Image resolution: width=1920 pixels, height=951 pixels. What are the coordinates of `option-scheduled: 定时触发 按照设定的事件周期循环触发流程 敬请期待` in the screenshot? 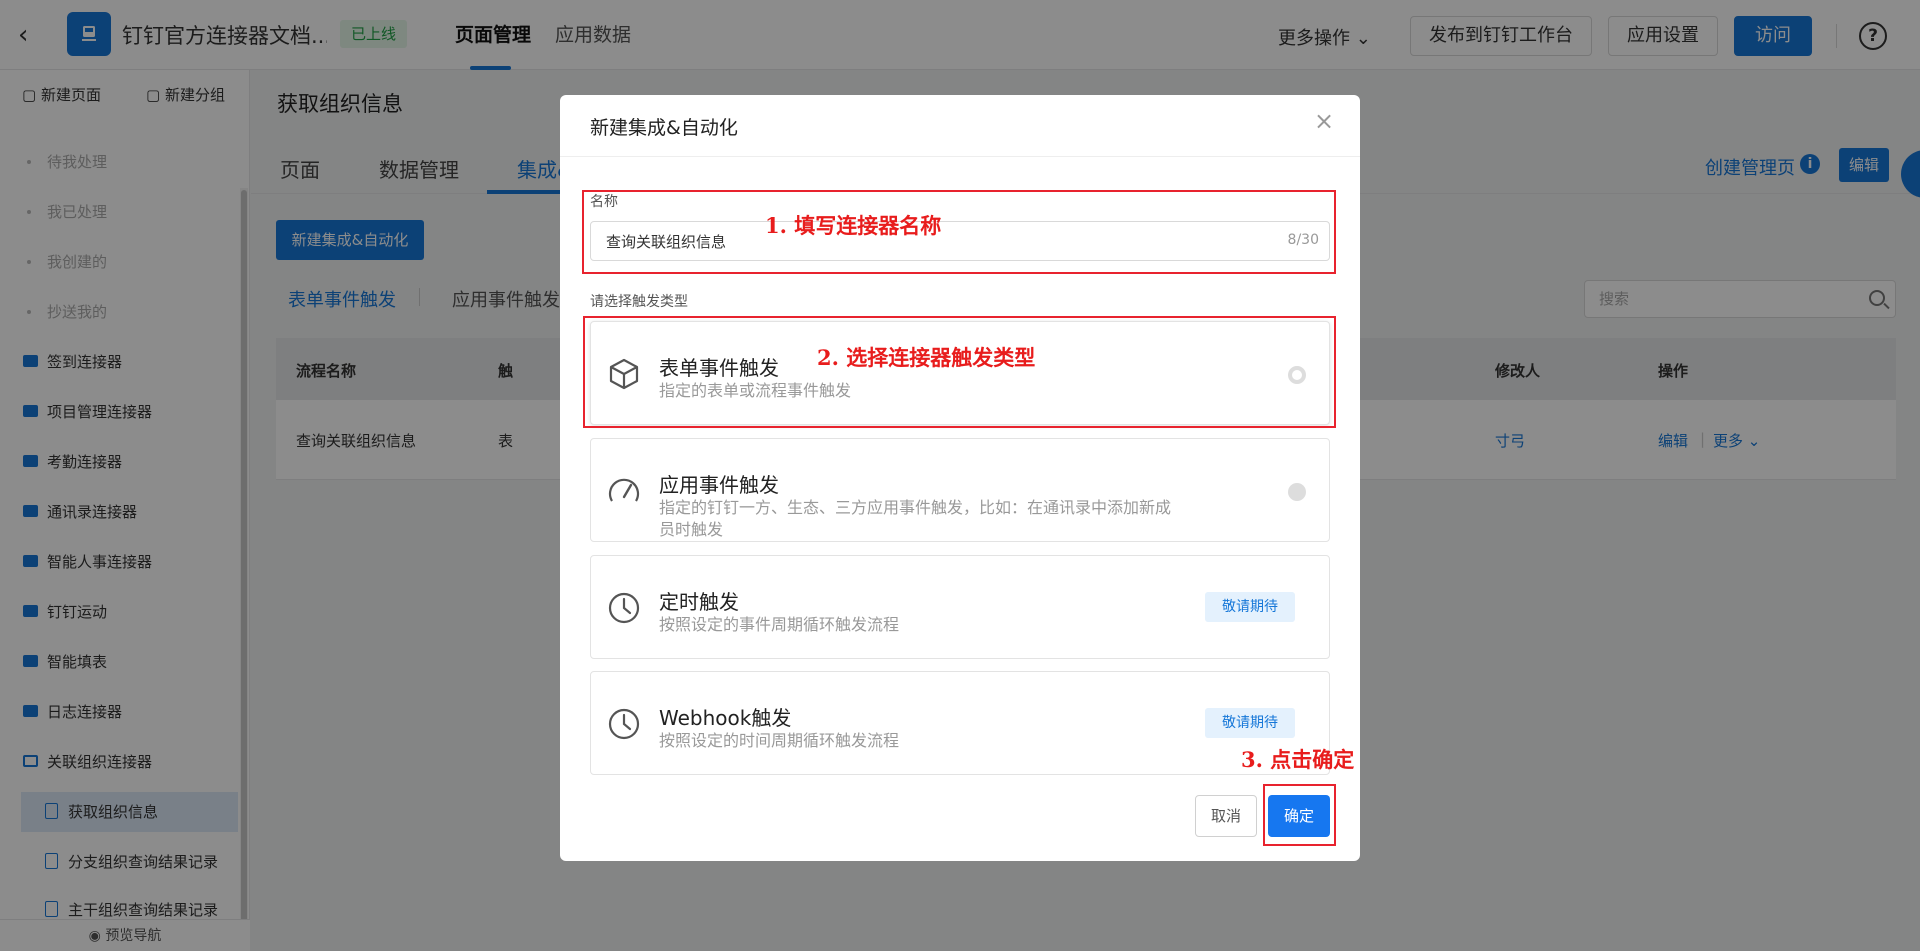 It's located at (960, 607).